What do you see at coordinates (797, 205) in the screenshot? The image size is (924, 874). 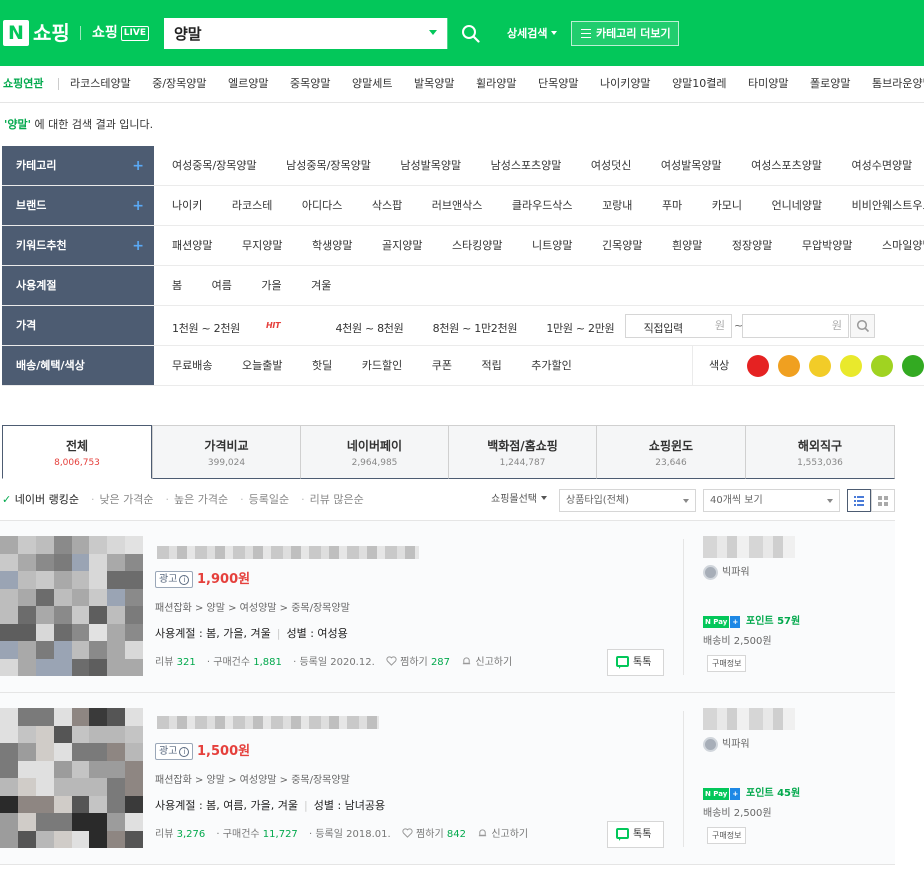 I see `filter-option: 언니네양말` at bounding box center [797, 205].